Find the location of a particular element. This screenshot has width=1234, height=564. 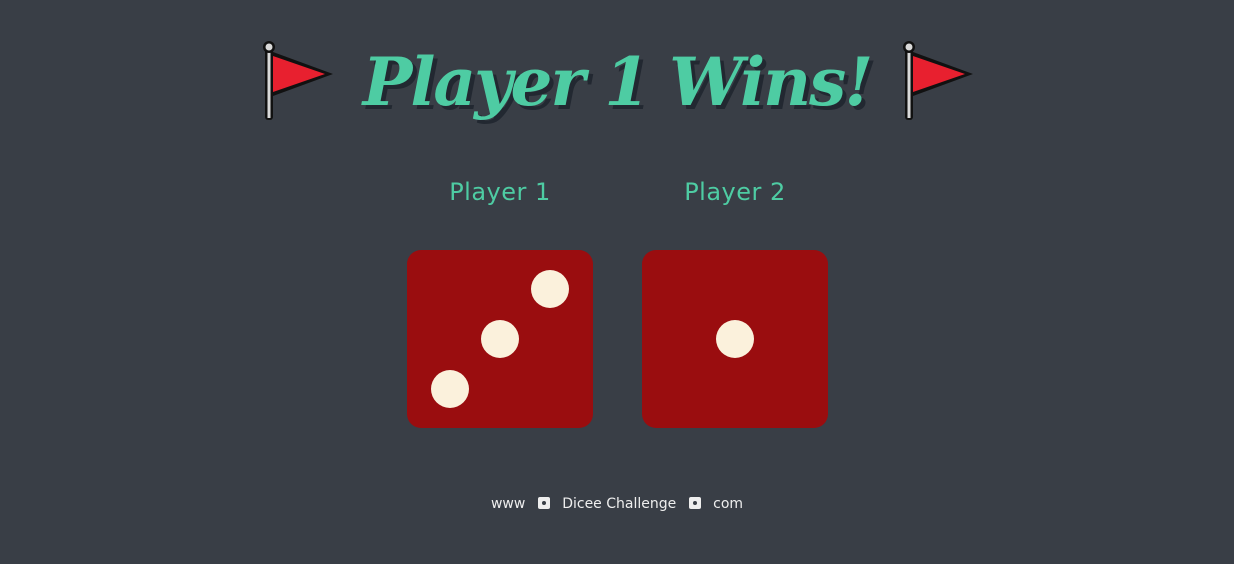

footer: www Dicee Challenge com is located at coordinates (617, 504).